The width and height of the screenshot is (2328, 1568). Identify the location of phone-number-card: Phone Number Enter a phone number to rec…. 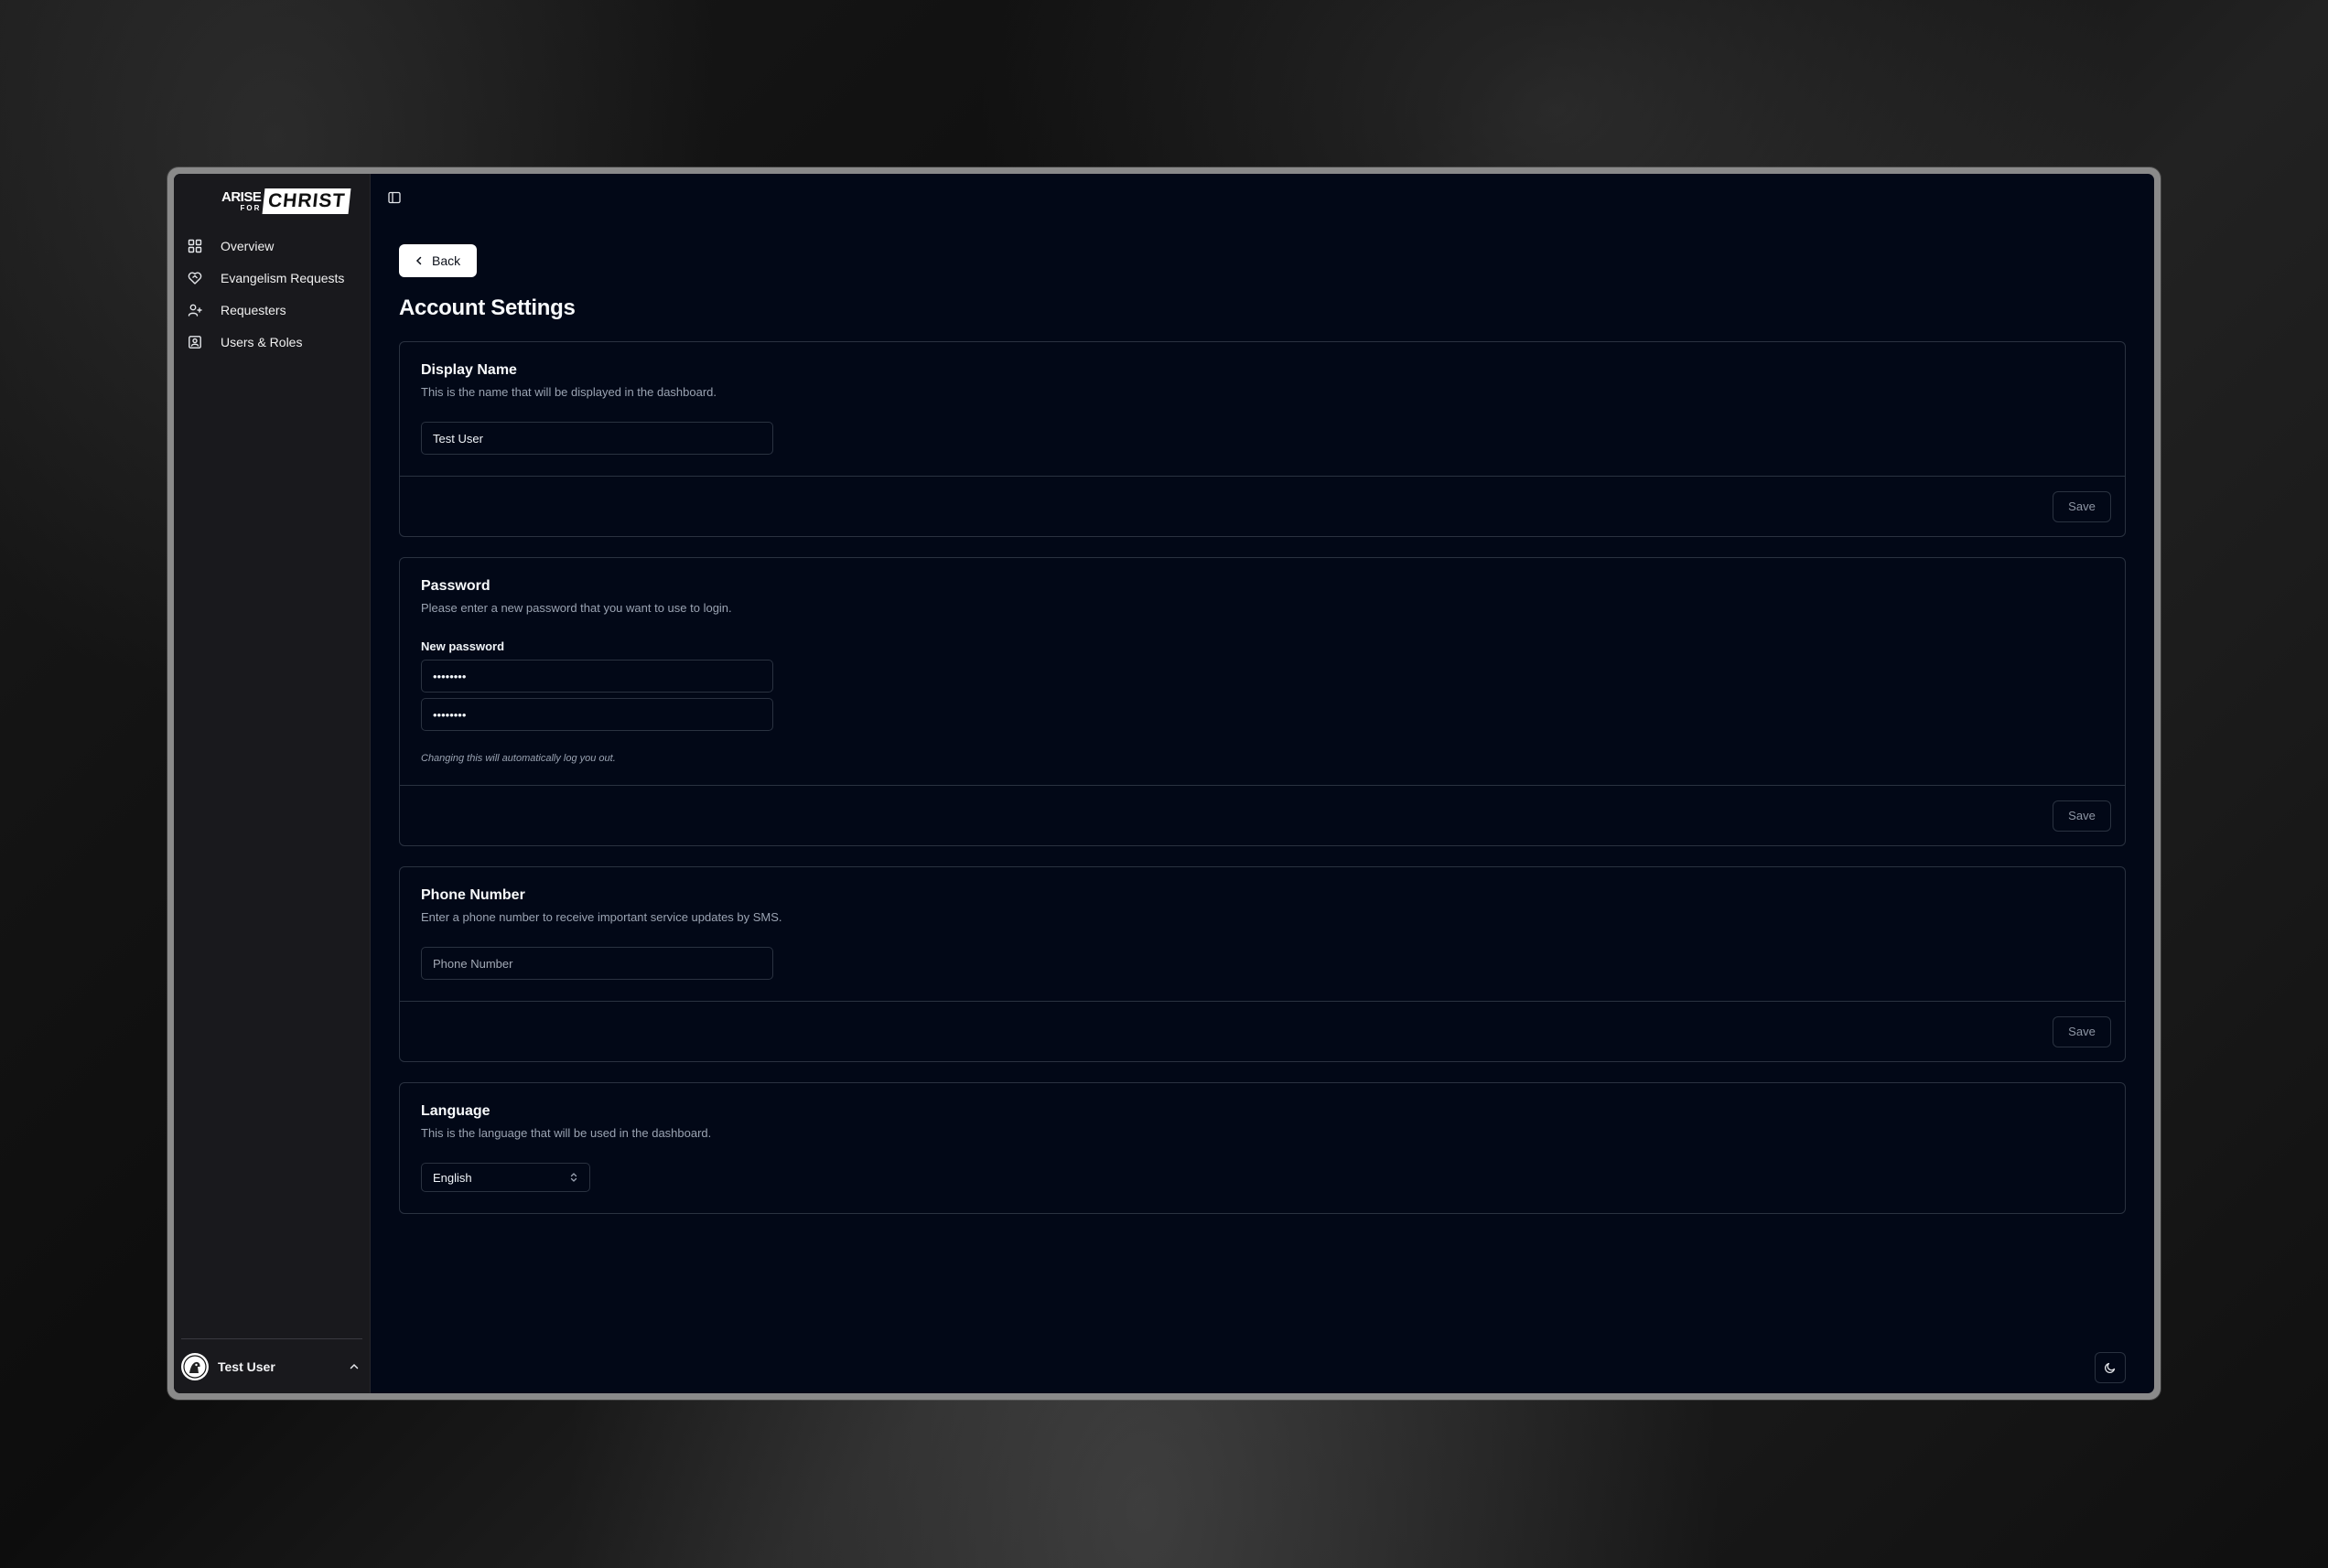
(1262, 964).